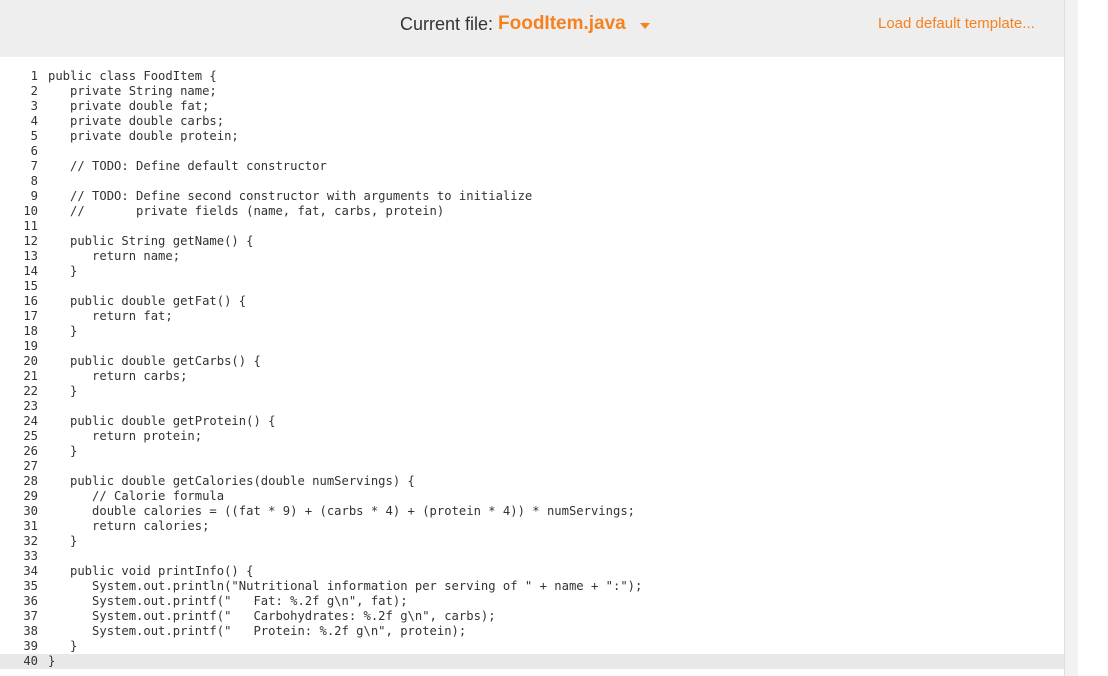  Describe the element at coordinates (30, 466) in the screenshot. I see `line-number: 27` at that location.